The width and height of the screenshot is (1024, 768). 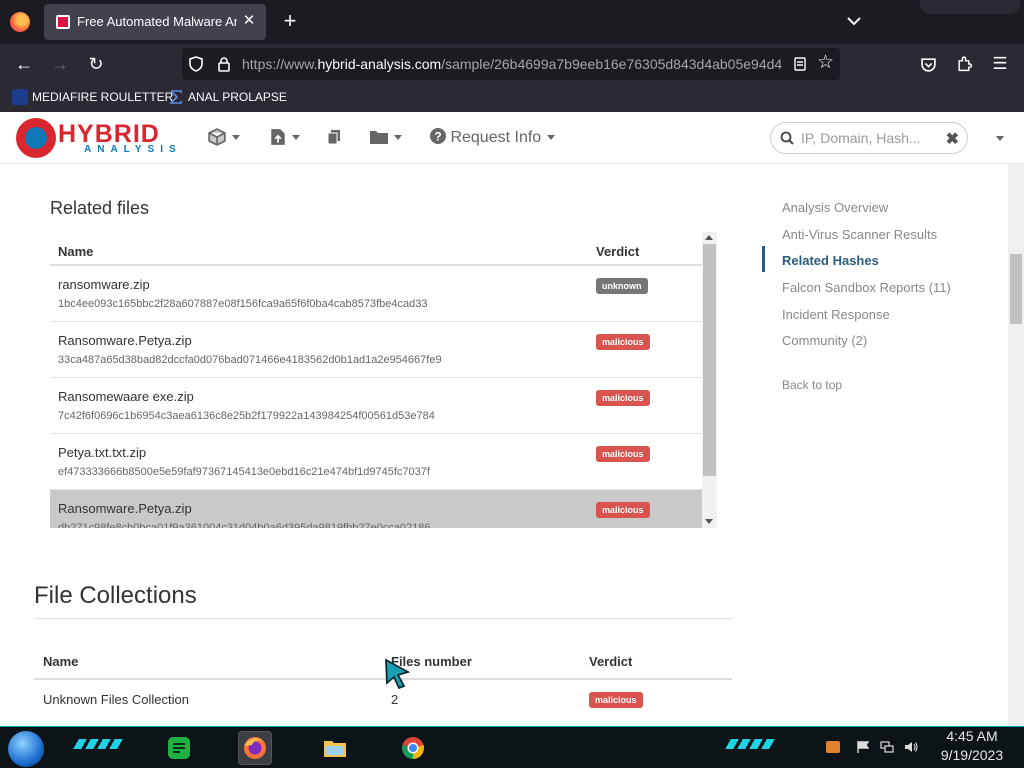 I want to click on site-favicon-icon, so click(x=63, y=22).